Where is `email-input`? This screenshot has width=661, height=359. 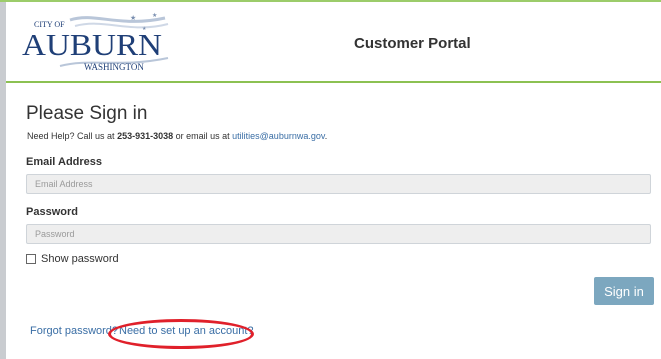
email-input is located at coordinates (338, 184).